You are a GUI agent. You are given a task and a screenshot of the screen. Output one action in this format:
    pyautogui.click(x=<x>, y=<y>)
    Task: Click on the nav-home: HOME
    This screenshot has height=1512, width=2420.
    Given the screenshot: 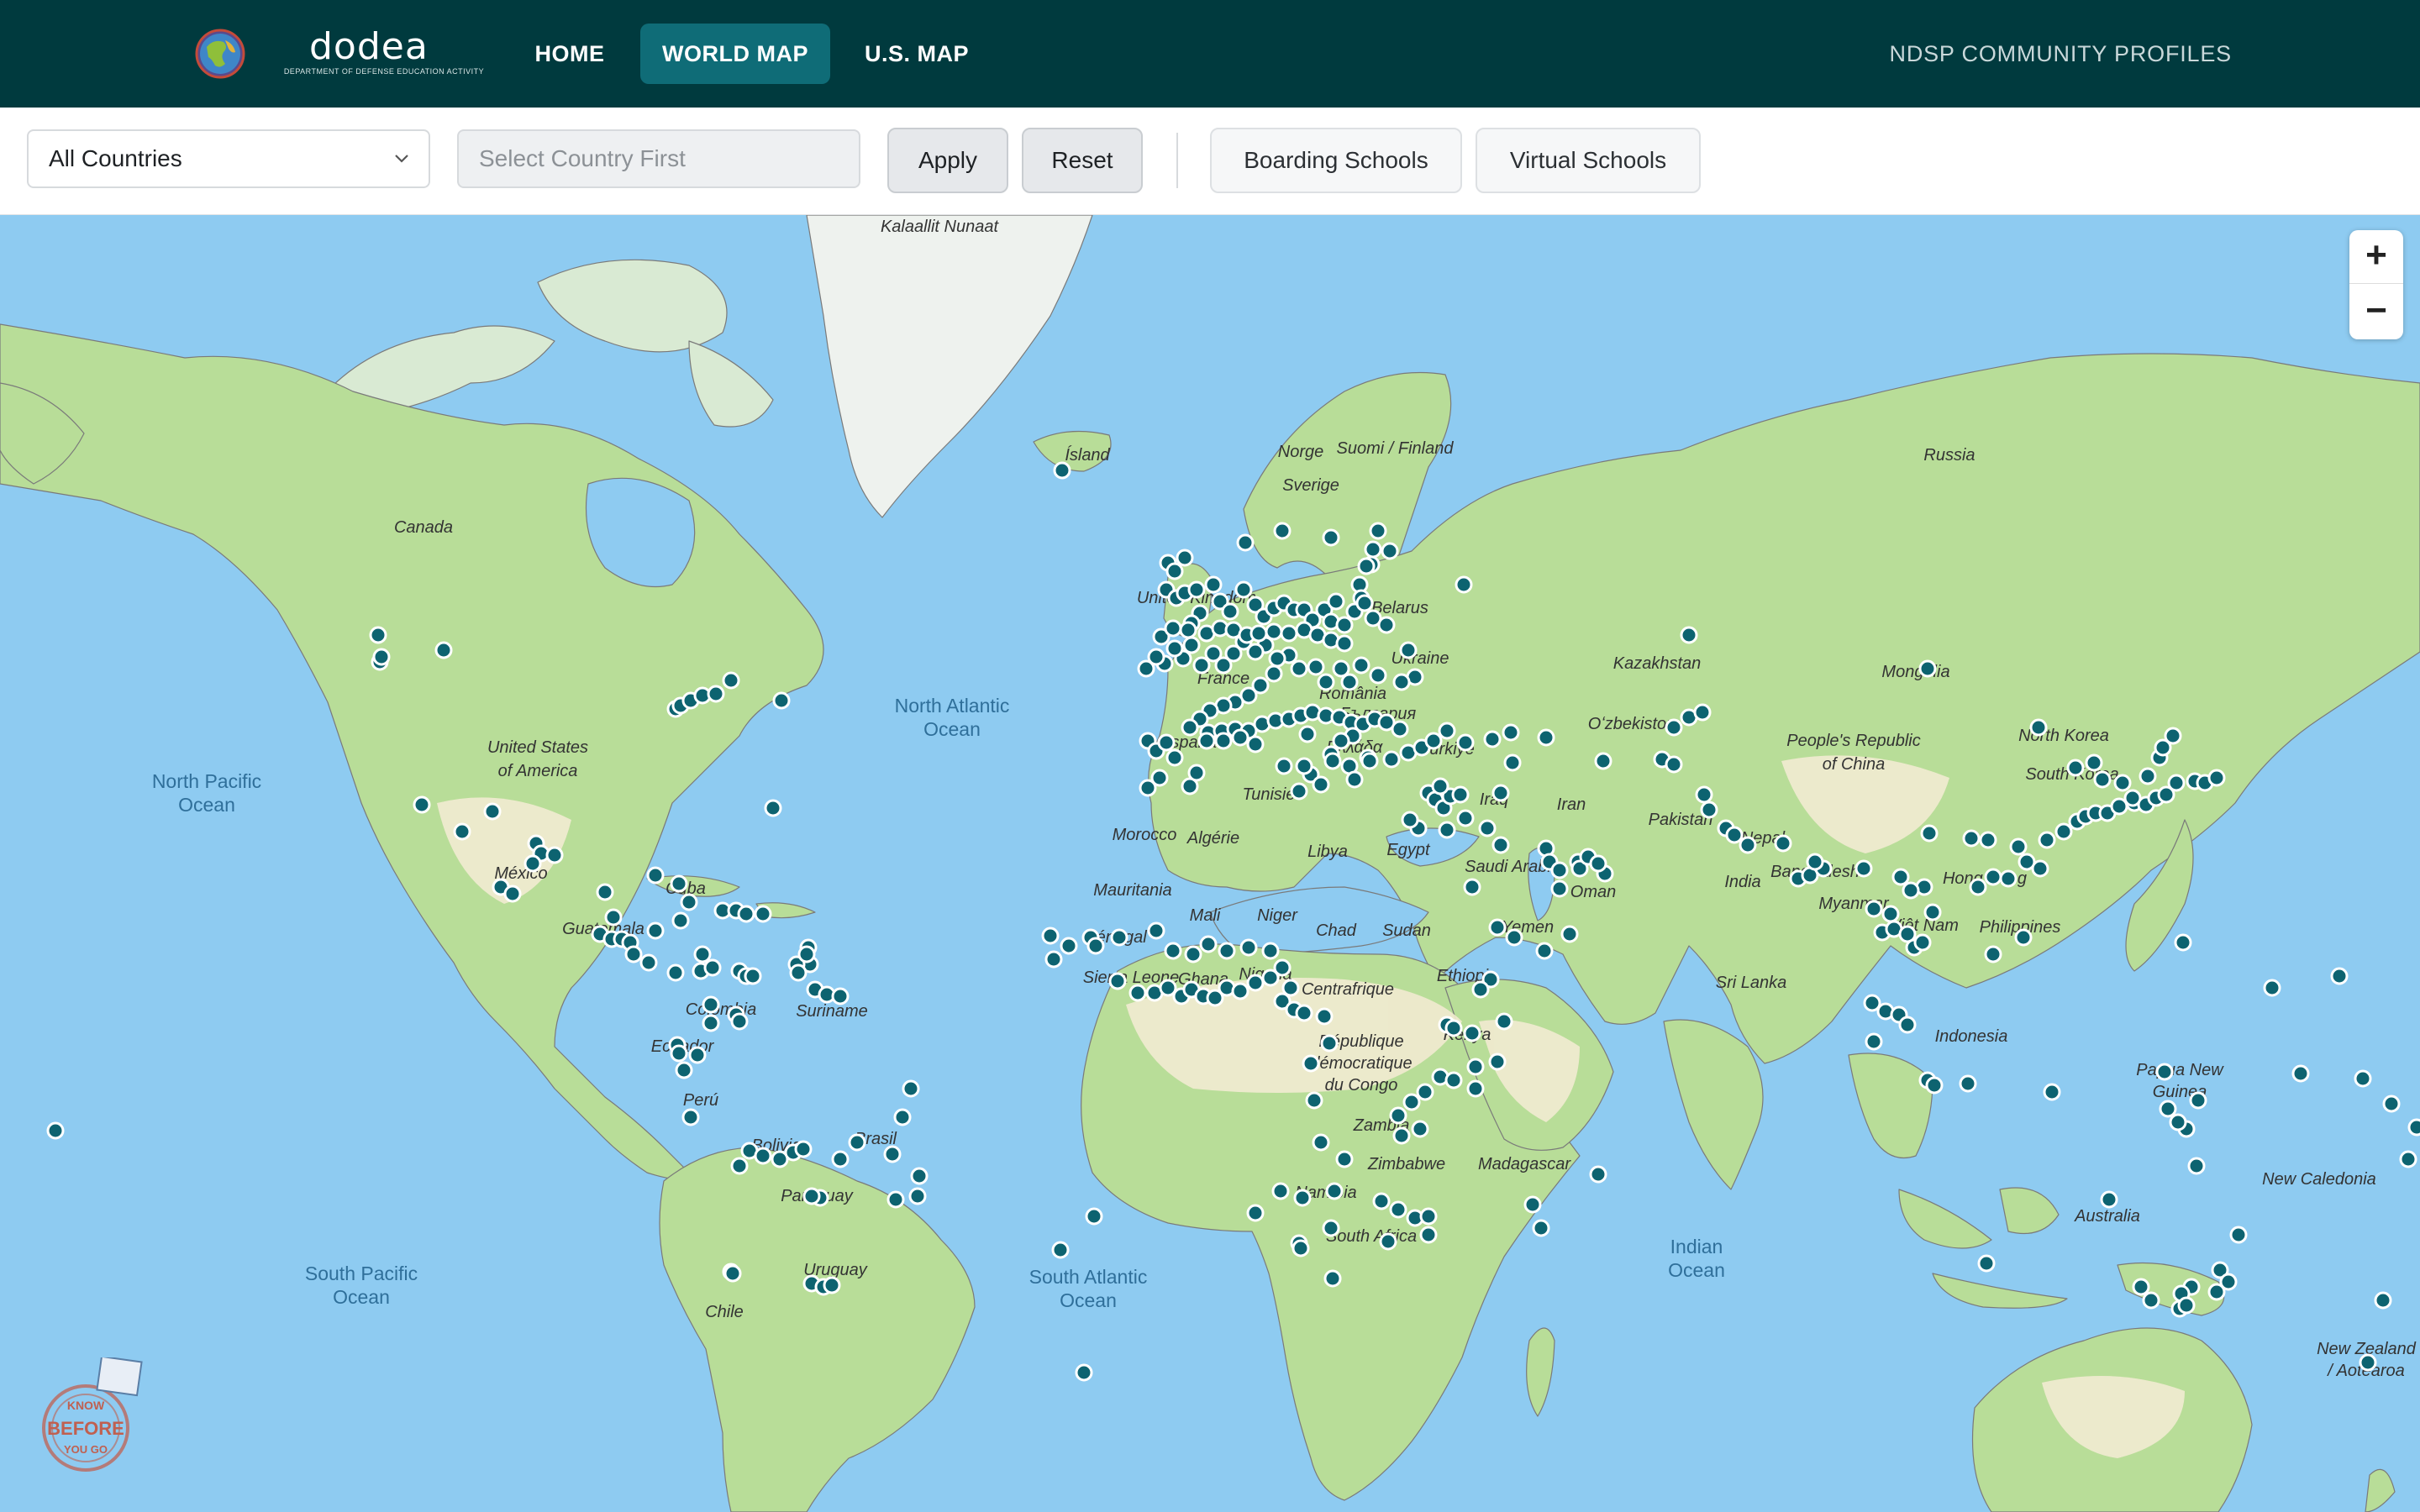 What is the action you would take?
    pyautogui.click(x=569, y=54)
    